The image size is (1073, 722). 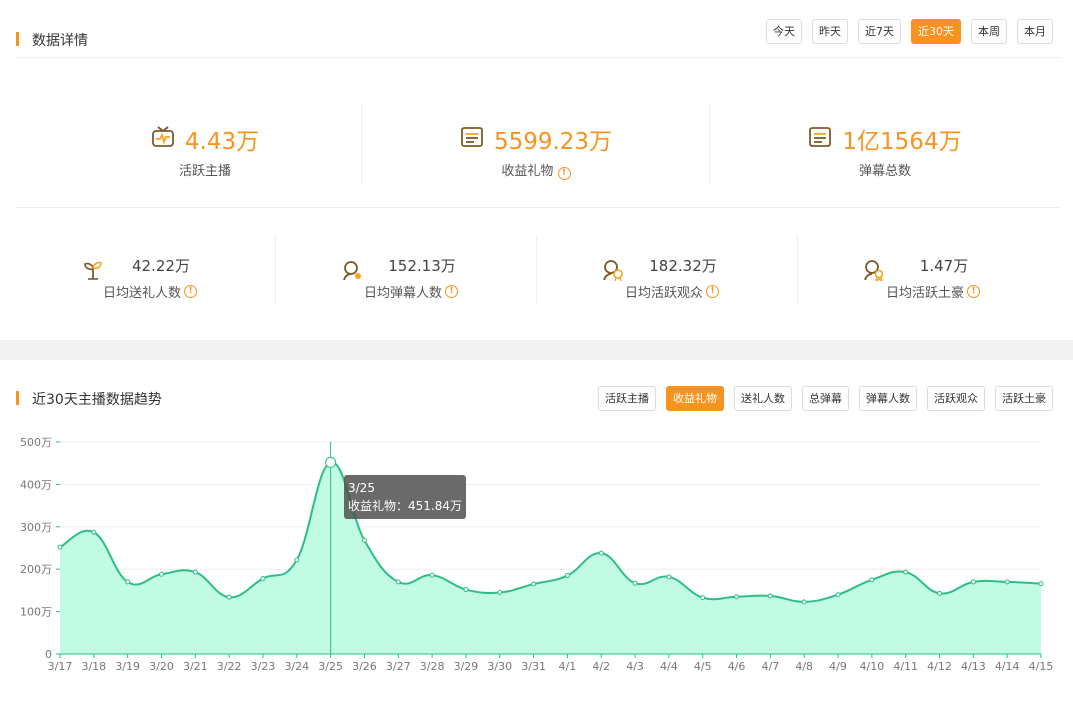 I want to click on stat-value: 152.13万, so click(x=422, y=266).